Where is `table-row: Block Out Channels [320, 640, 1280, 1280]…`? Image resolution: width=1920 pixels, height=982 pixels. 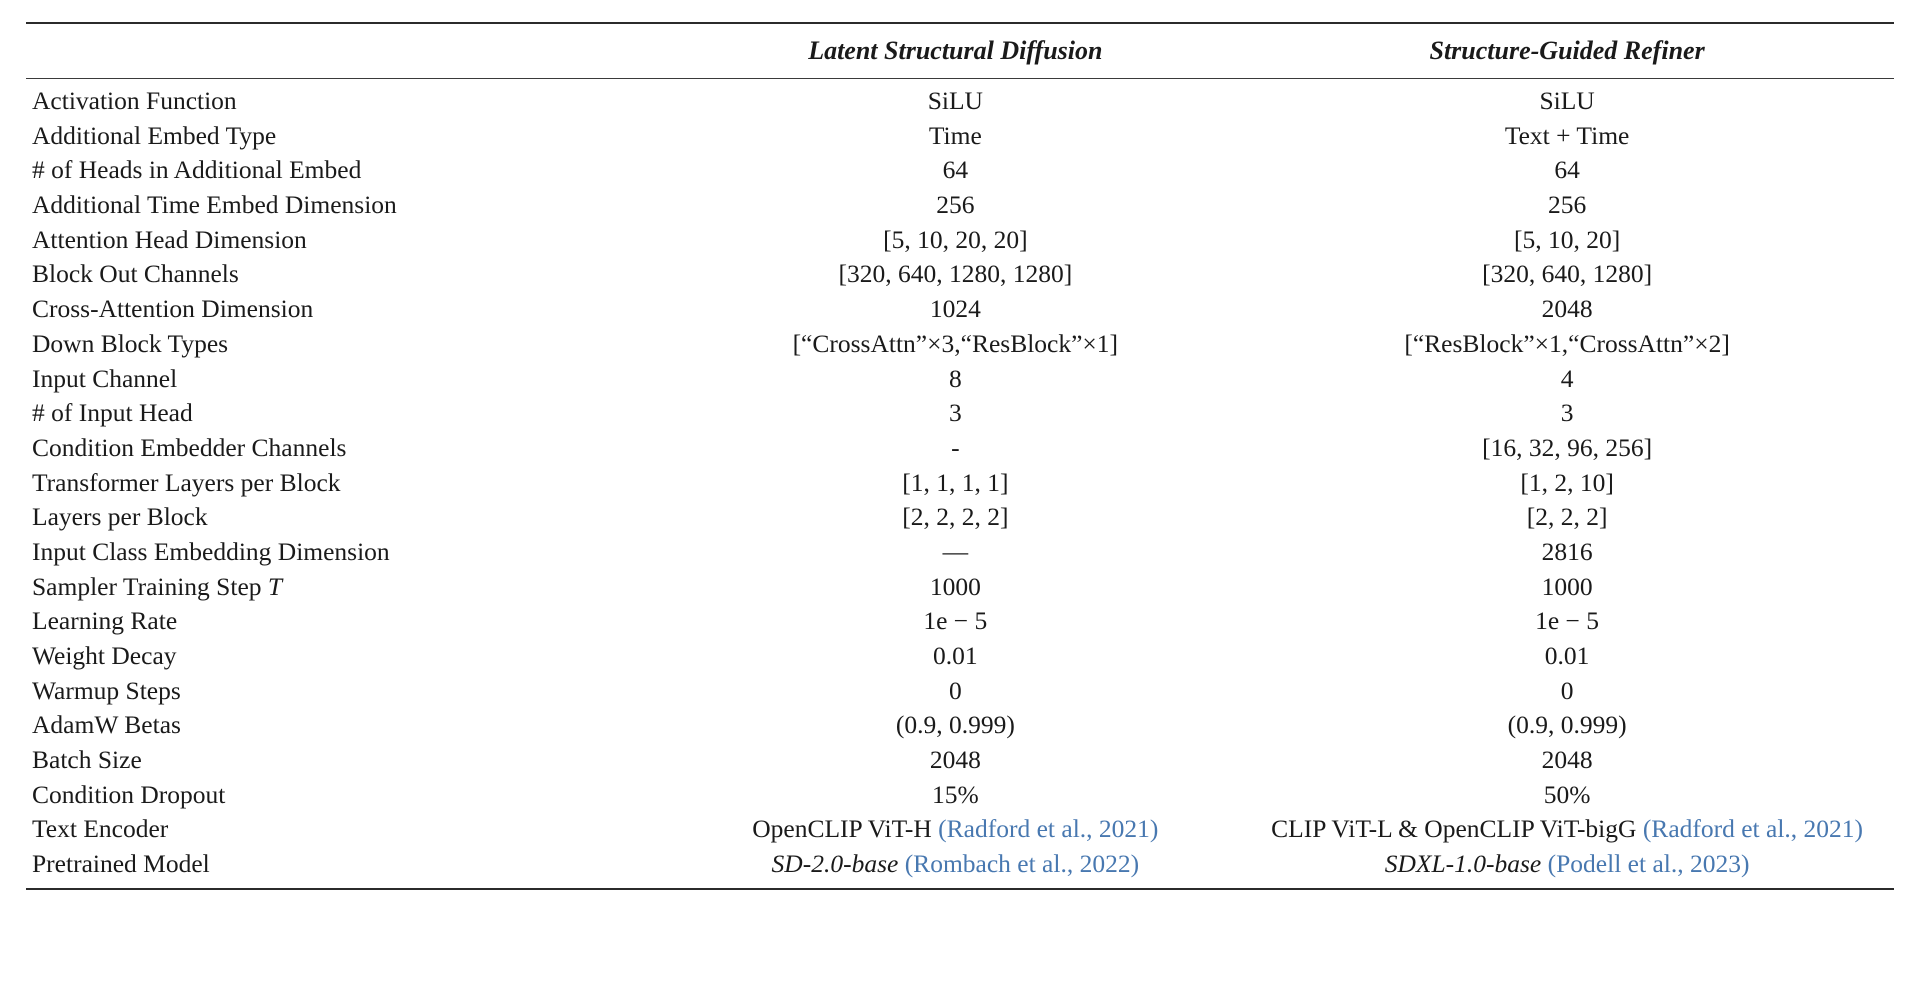 table-row: Block Out Channels [320, 640, 1280, 1280]… is located at coordinates (960, 274).